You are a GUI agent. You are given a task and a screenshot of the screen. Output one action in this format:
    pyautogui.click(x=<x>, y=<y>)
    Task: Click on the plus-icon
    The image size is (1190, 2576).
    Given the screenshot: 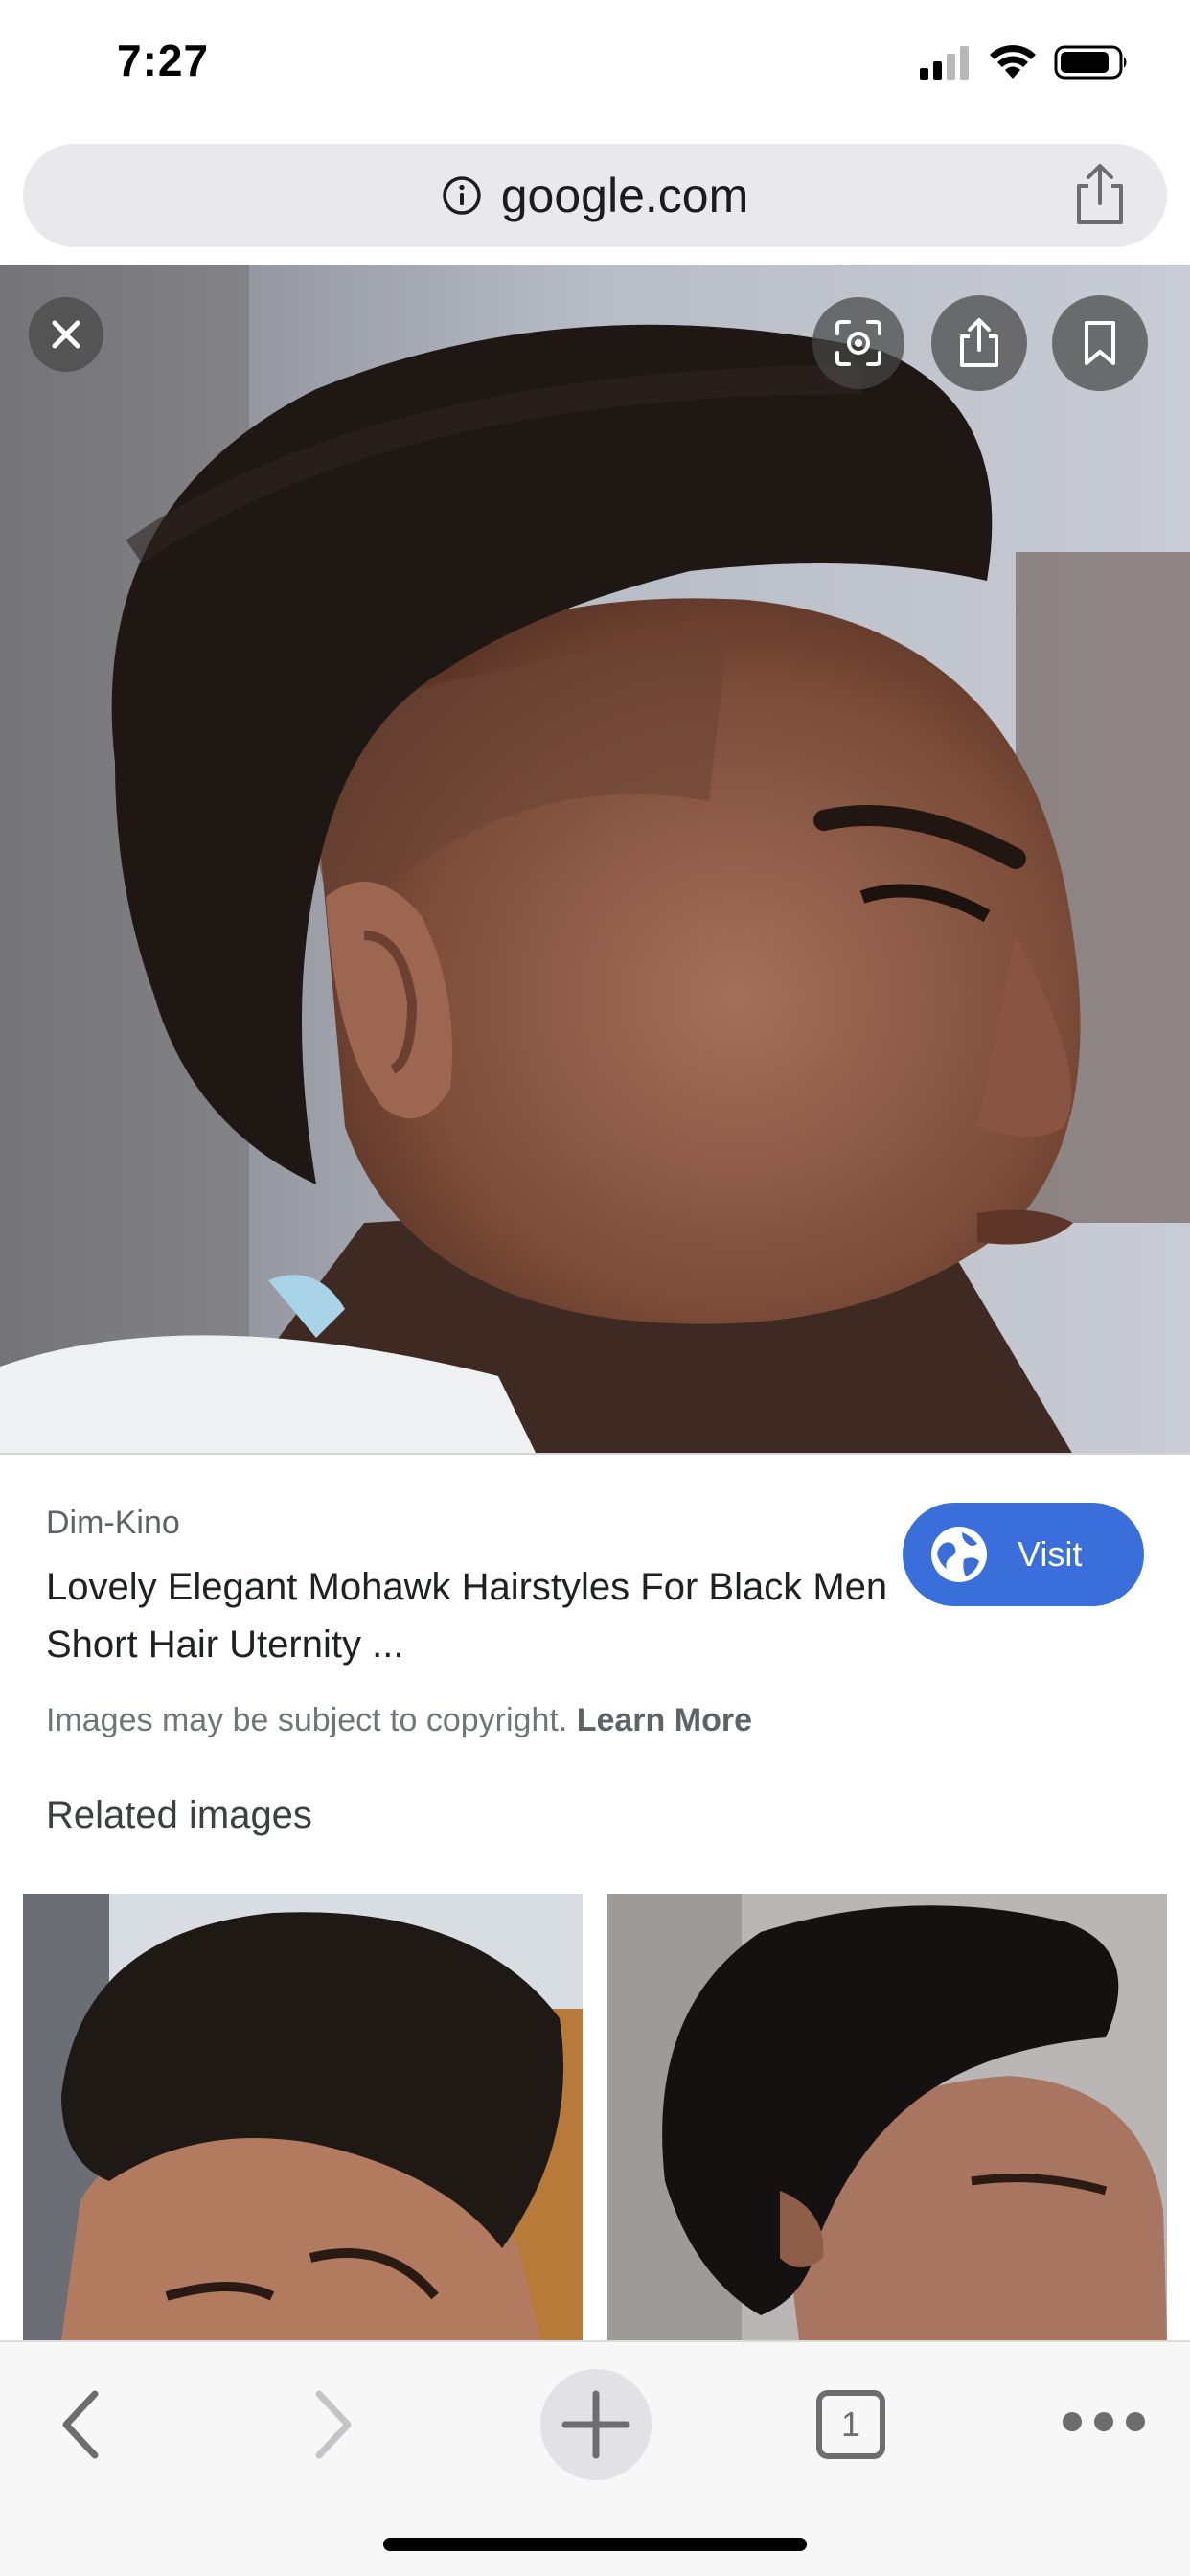 What is the action you would take?
    pyautogui.click(x=595, y=2424)
    